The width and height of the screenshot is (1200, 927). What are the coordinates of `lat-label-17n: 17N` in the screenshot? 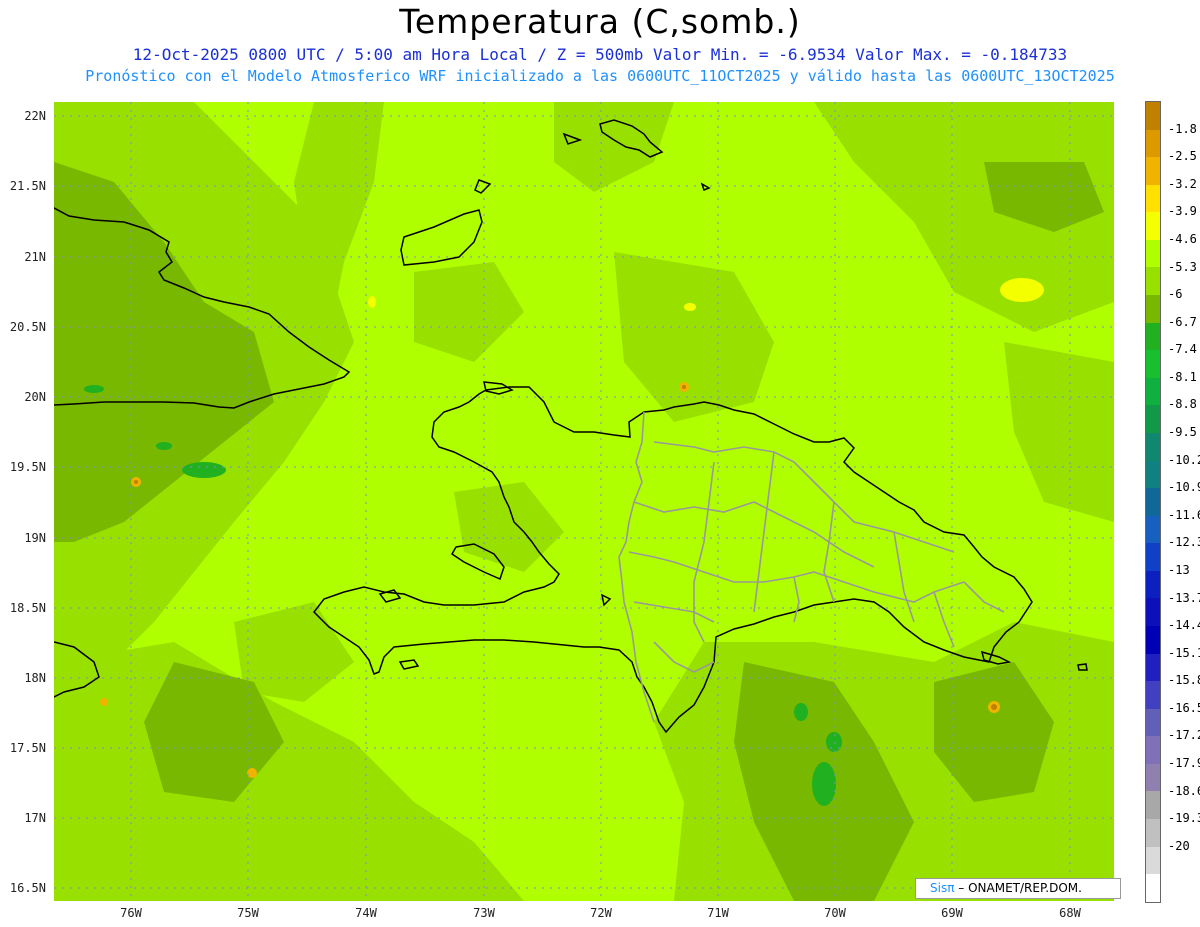 It's located at (35, 818).